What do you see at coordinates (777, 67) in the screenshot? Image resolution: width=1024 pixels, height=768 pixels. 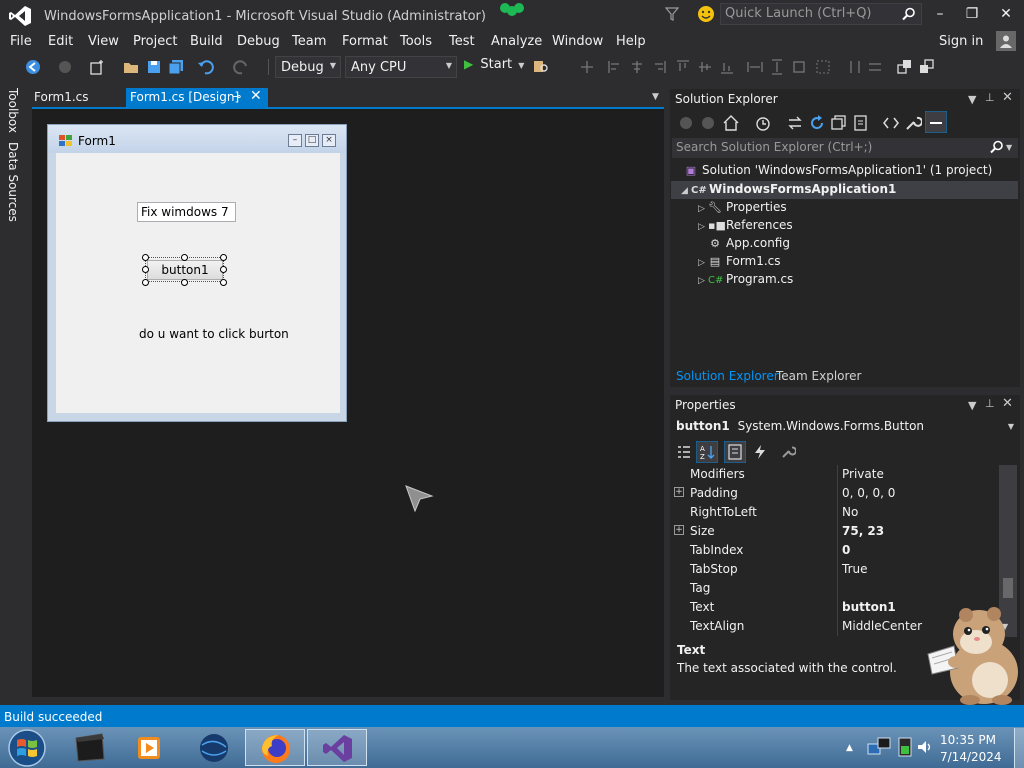 I see `make-same-height-icon` at bounding box center [777, 67].